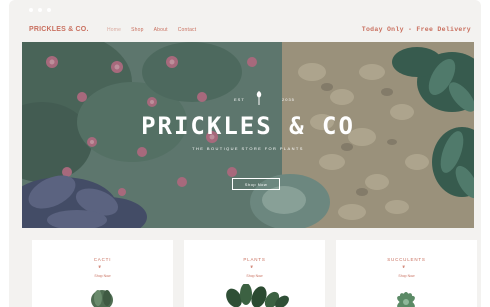 The image size is (490, 307). I want to click on window-controls, so click(40, 10).